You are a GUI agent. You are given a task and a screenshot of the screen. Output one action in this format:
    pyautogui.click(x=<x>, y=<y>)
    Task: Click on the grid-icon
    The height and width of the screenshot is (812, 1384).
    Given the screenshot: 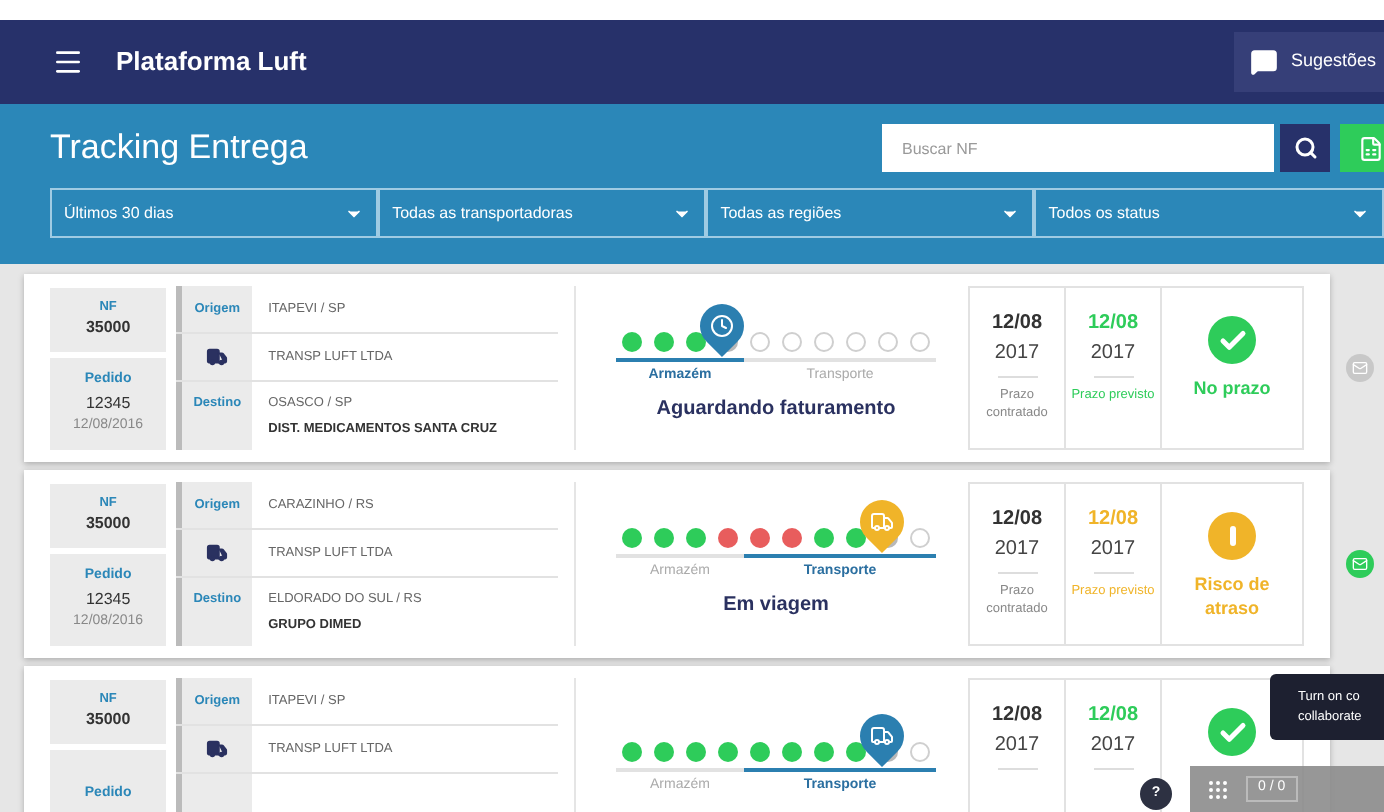 What is the action you would take?
    pyautogui.click(x=1218, y=789)
    